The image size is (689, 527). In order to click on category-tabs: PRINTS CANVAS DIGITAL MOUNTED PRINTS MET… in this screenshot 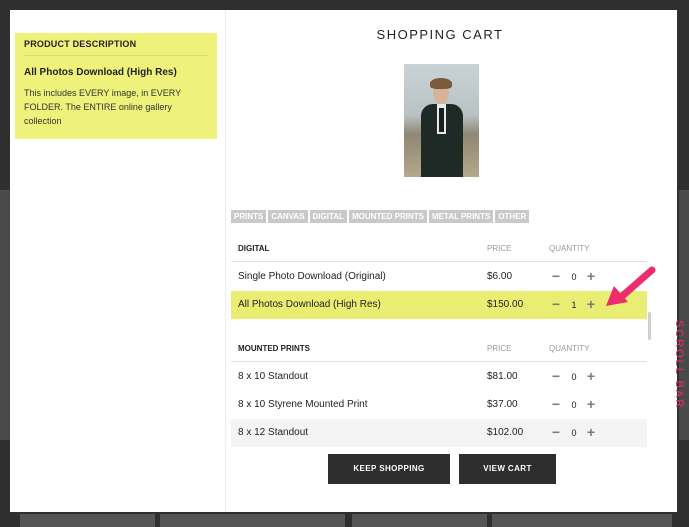, I will do `click(380, 216)`.